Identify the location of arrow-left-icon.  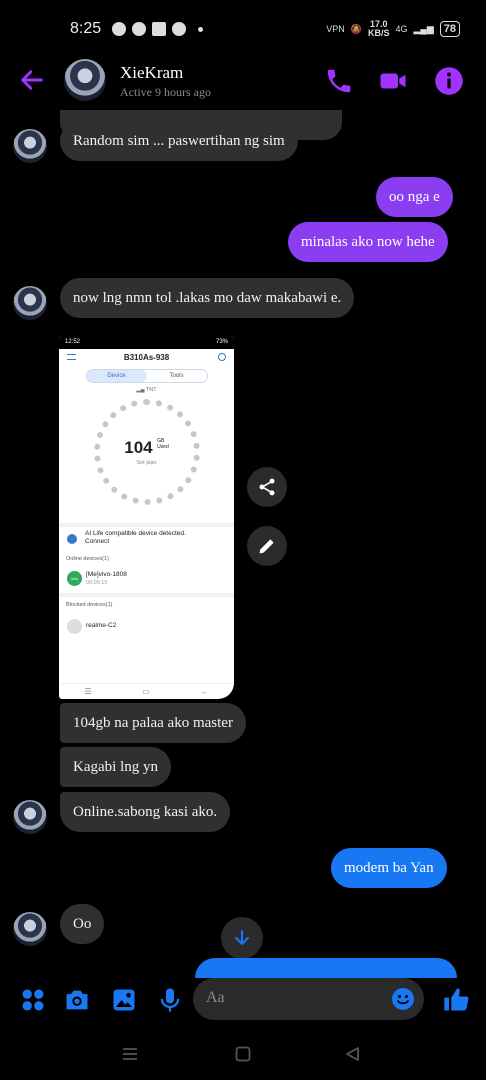
(32, 80).